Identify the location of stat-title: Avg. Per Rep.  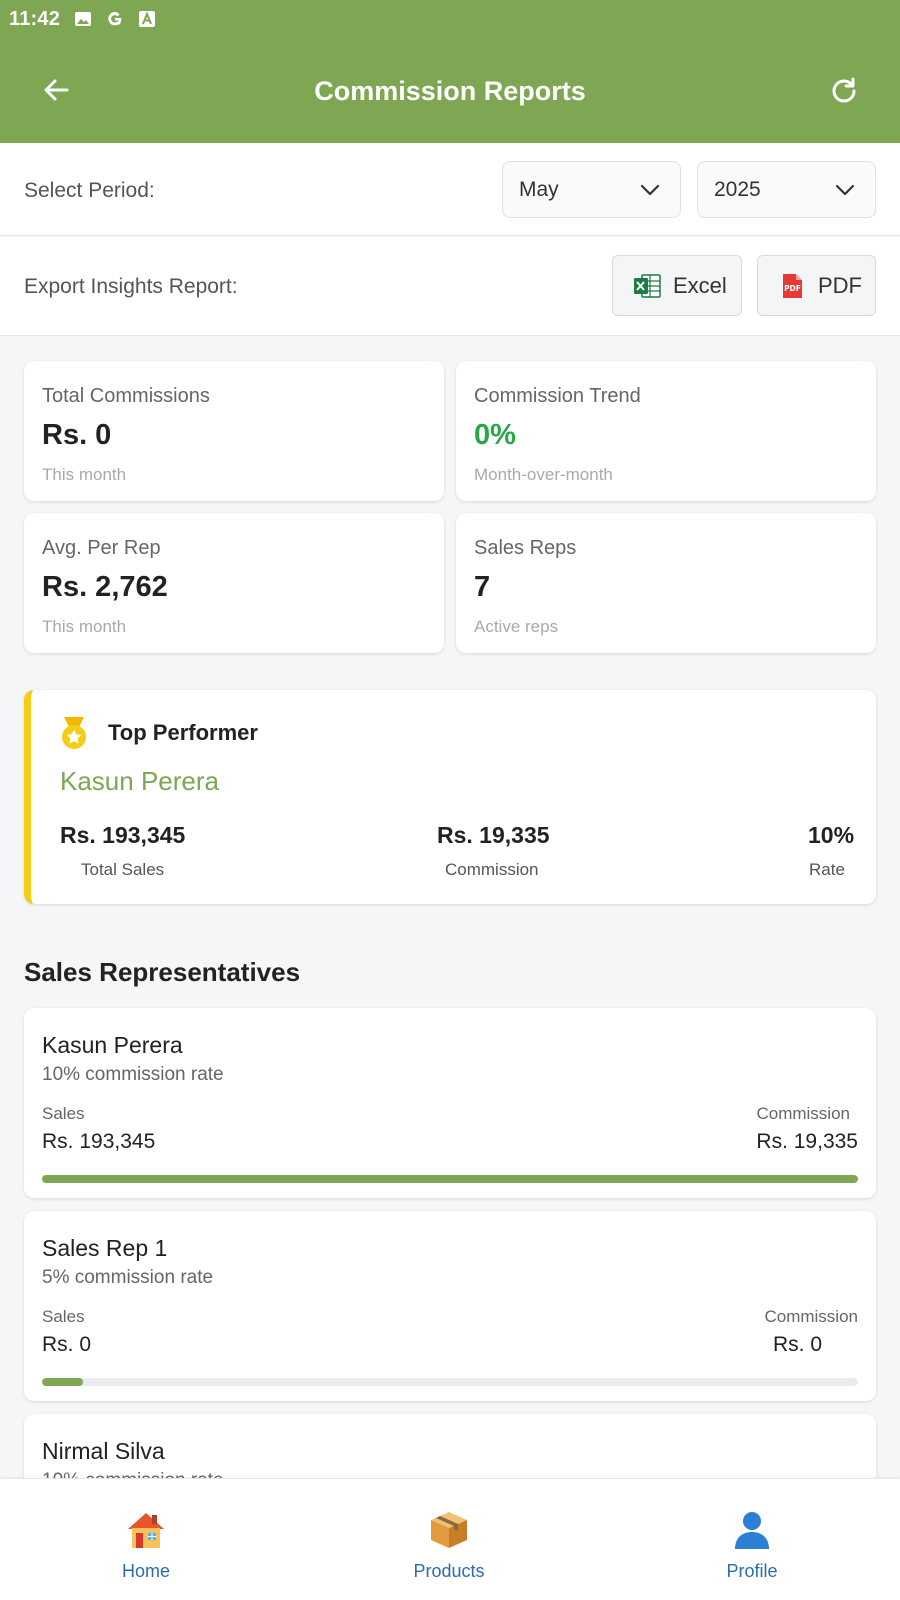
(101, 548).